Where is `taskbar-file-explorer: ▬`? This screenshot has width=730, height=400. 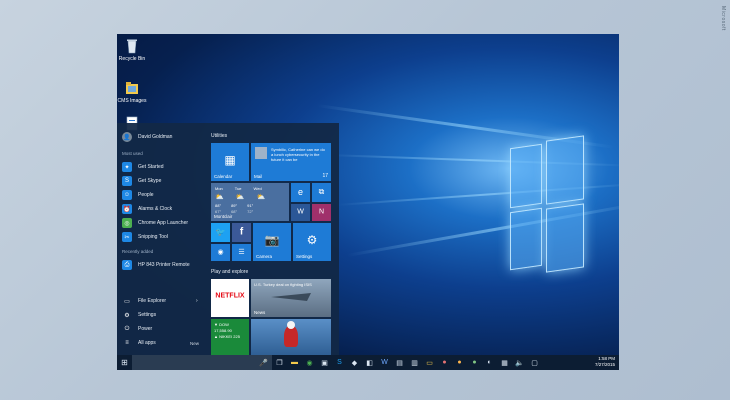 taskbar-file-explorer: ▬ is located at coordinates (294, 362).